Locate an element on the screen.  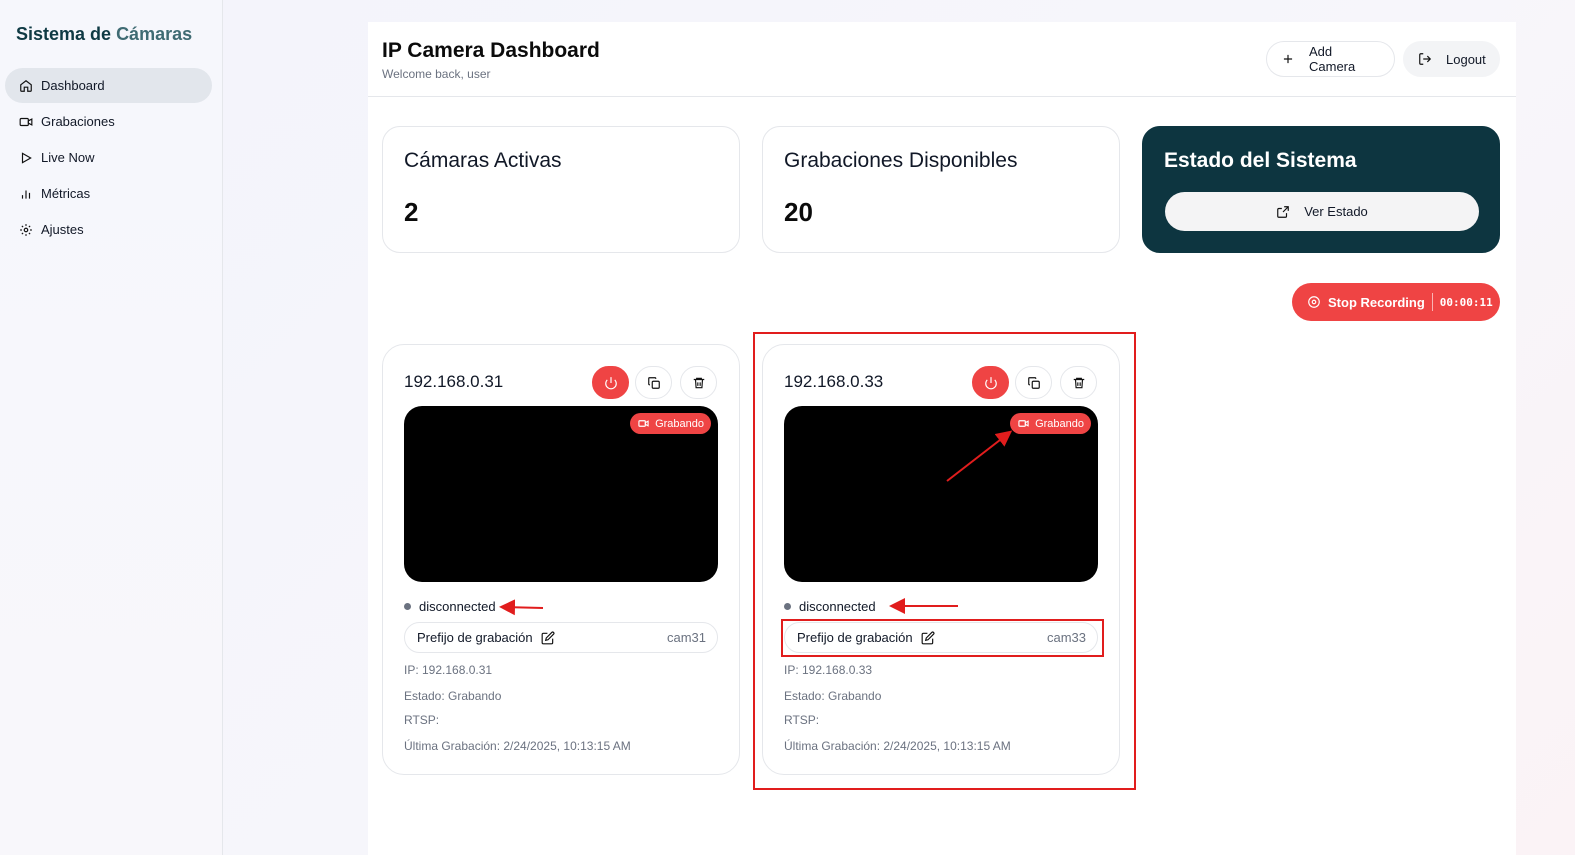
view-status-button: Ver Estado is located at coordinates (1322, 211).